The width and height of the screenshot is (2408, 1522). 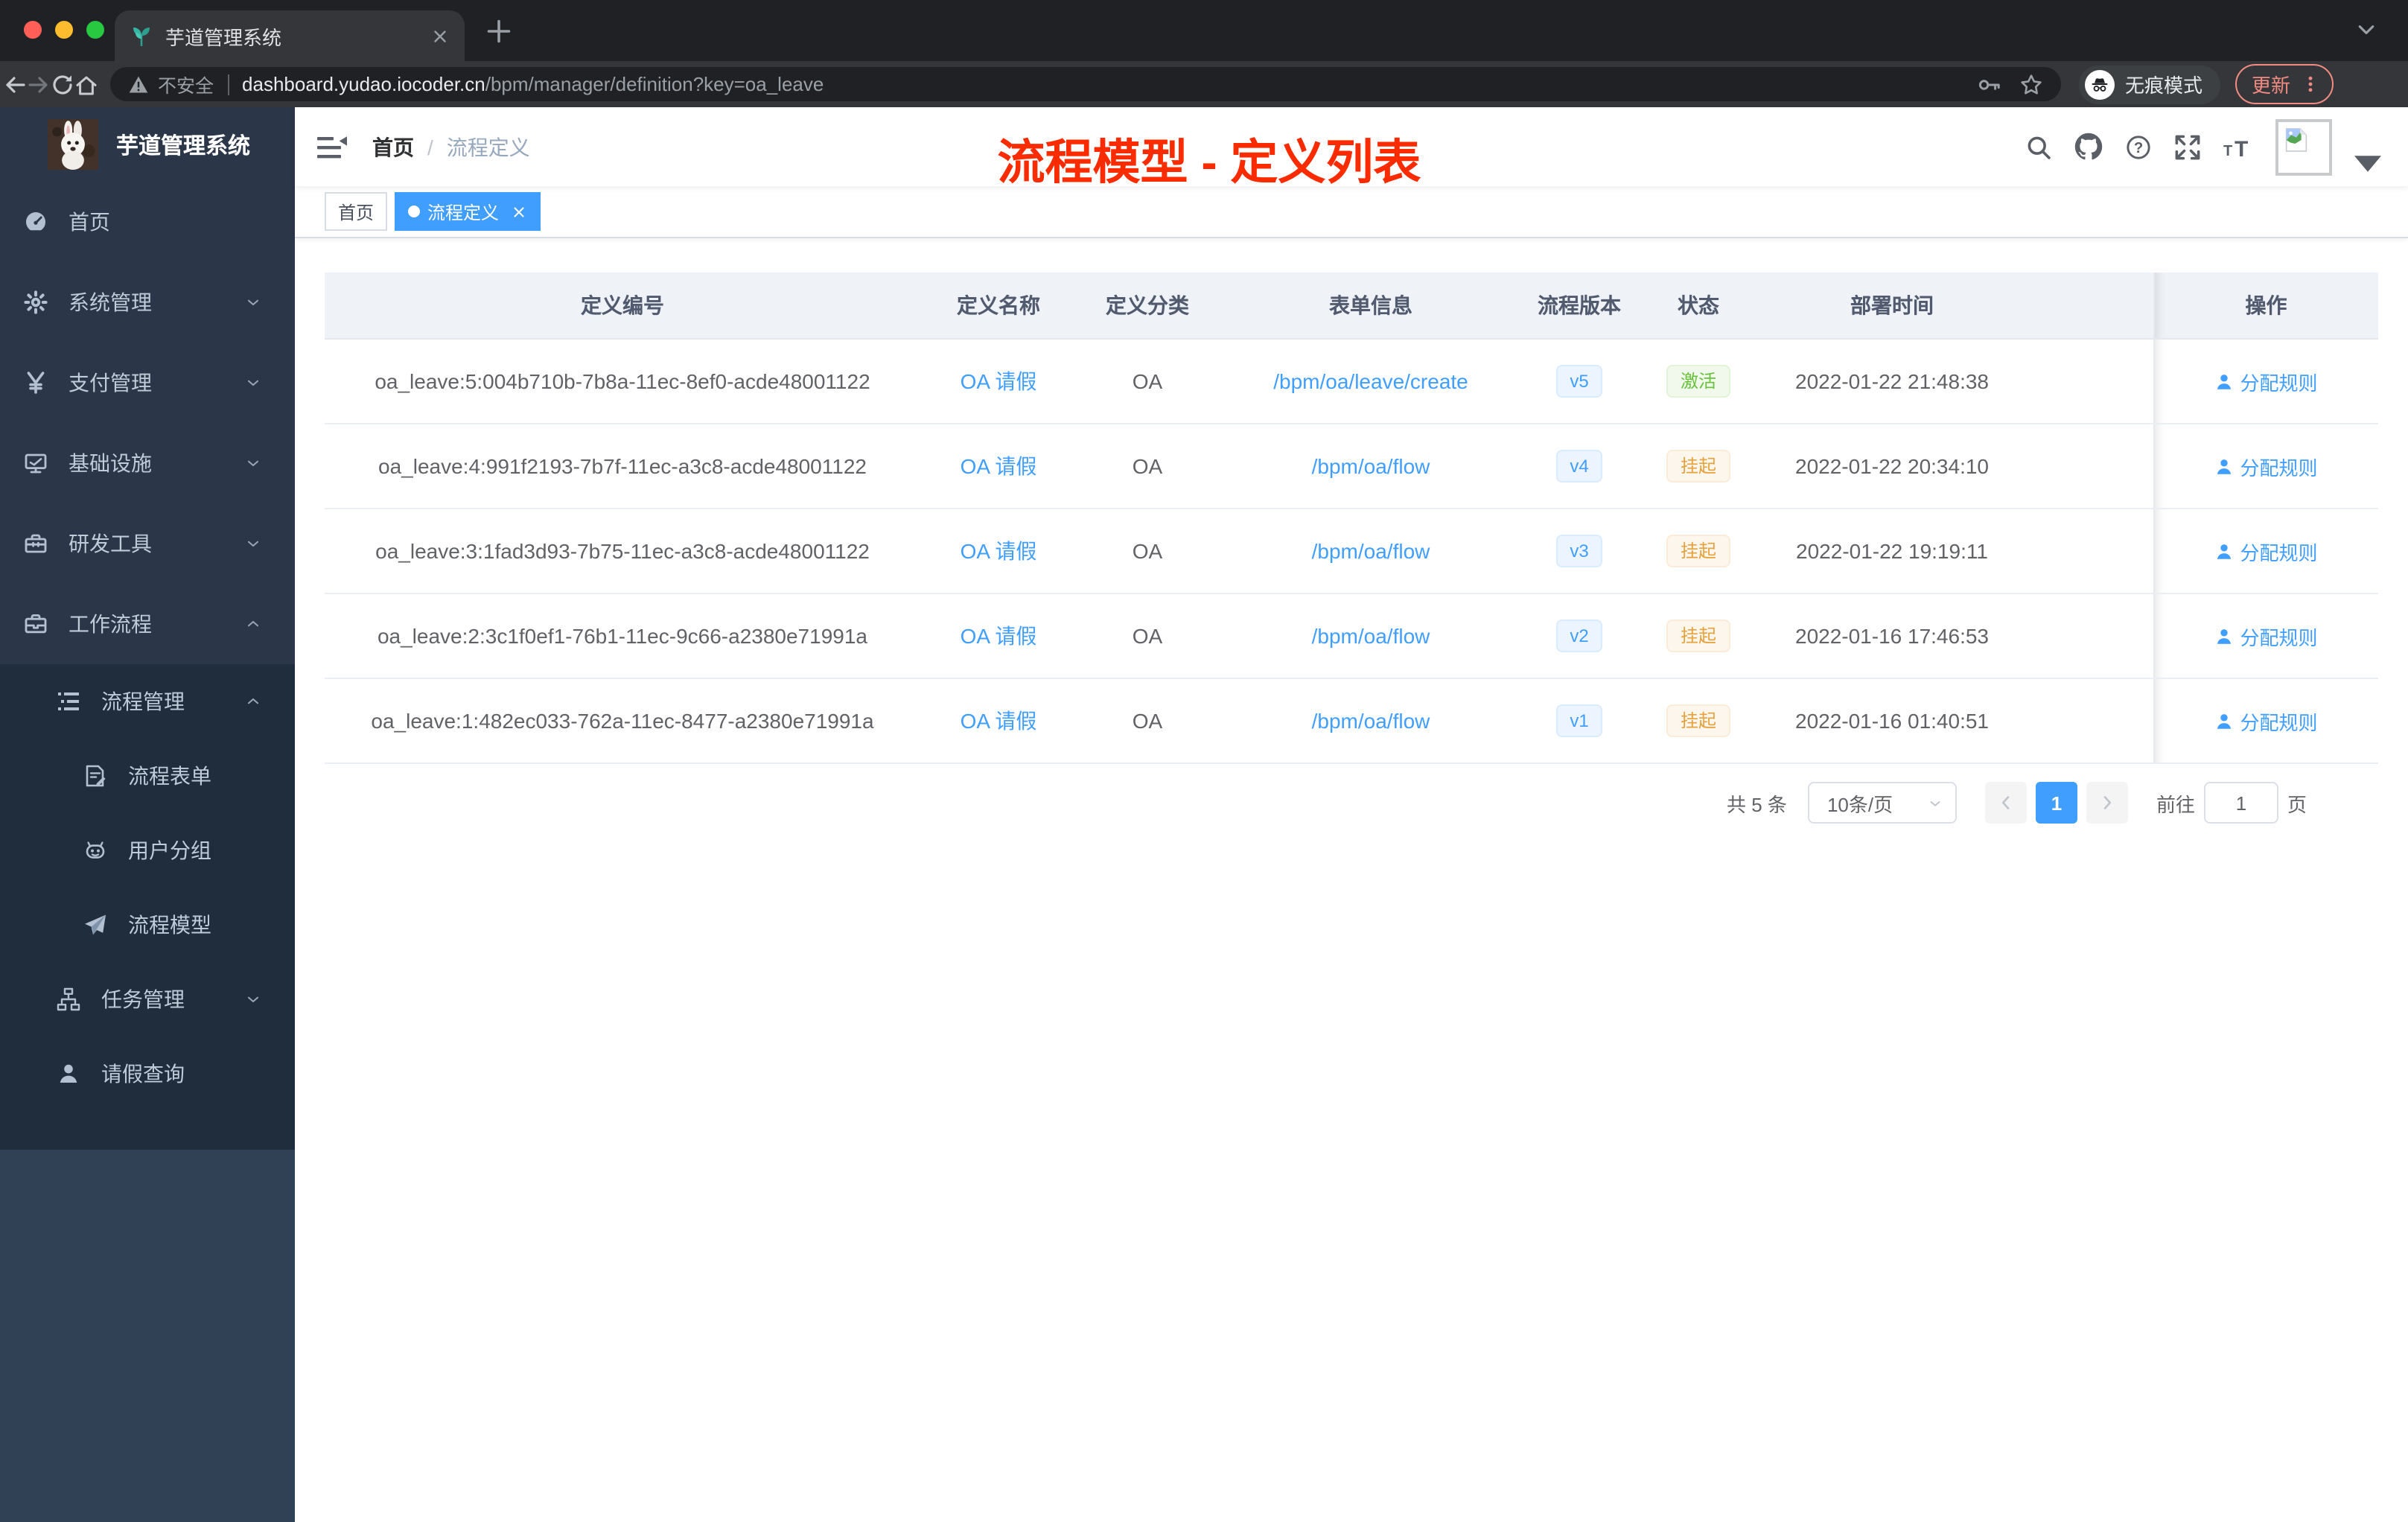 I want to click on assign-rule-label: 分配规则, so click(x=2279, y=467).